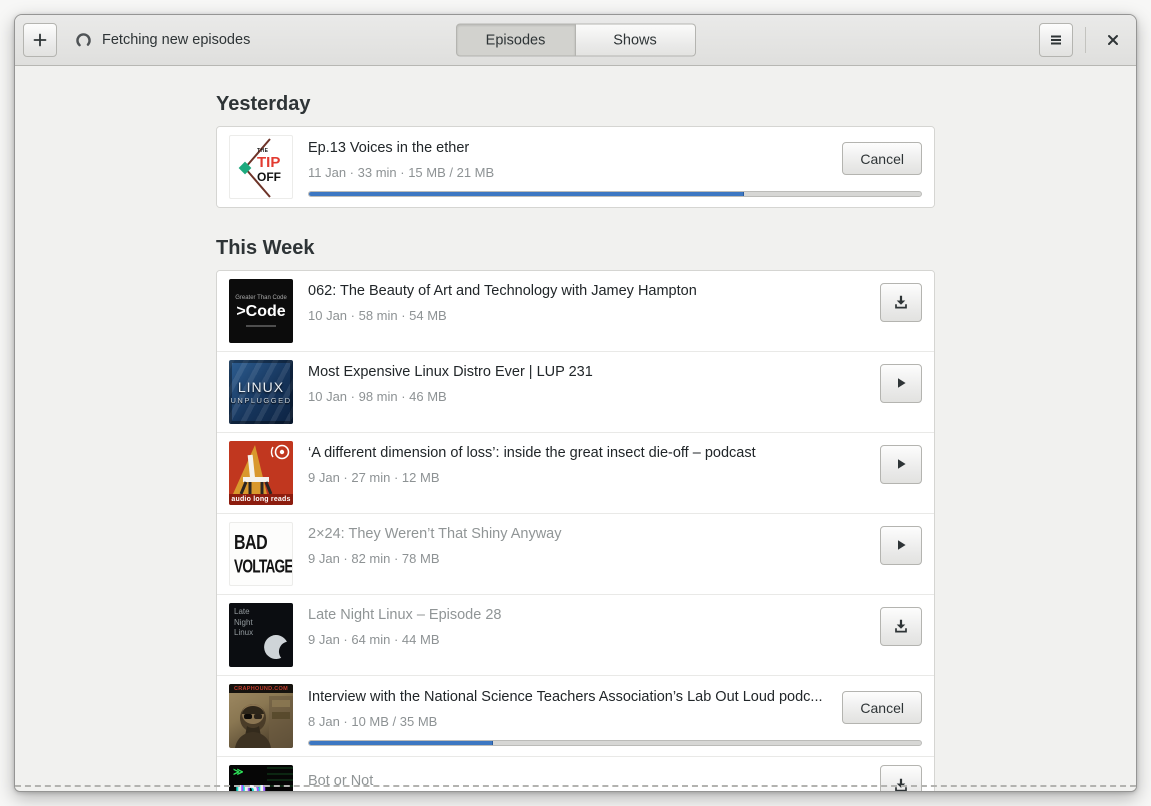 This screenshot has height=806, width=1151. Describe the element at coordinates (377, 396) in the screenshot. I see `episode-meta: 10 Jan · 98 min · 46 MB` at that location.